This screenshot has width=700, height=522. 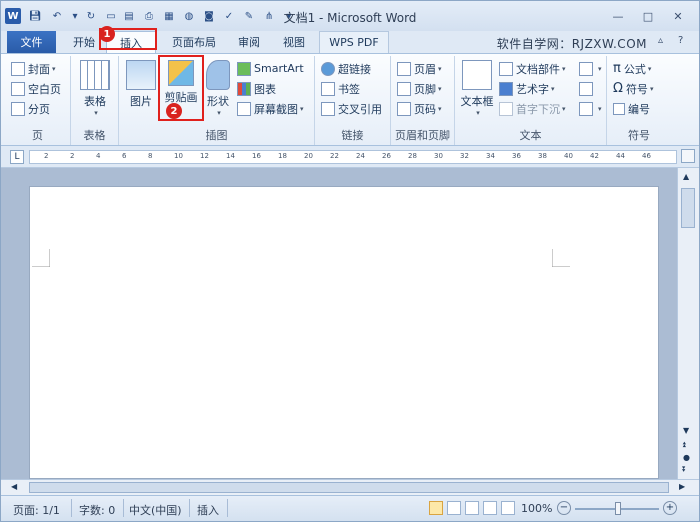 What do you see at coordinates (633, 88) in the screenshot?
I see `symbol-button: Ω 符号 ▾` at bounding box center [633, 88].